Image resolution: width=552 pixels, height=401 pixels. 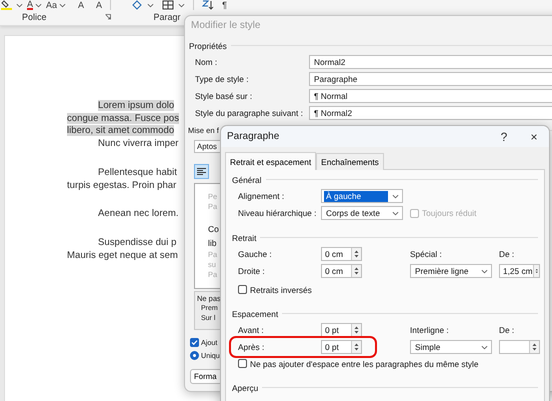 What do you see at coordinates (34, 17) in the screenshot?
I see `group-label: Police` at bounding box center [34, 17].